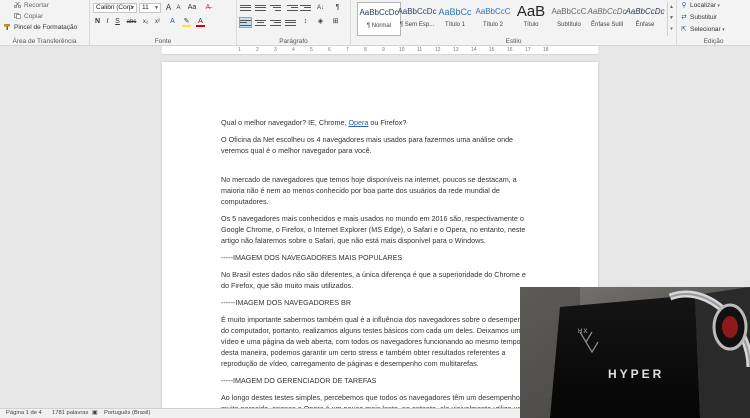 This screenshot has width=750, height=418. I want to click on clear-formatting-button: A̶, so click(208, 8).